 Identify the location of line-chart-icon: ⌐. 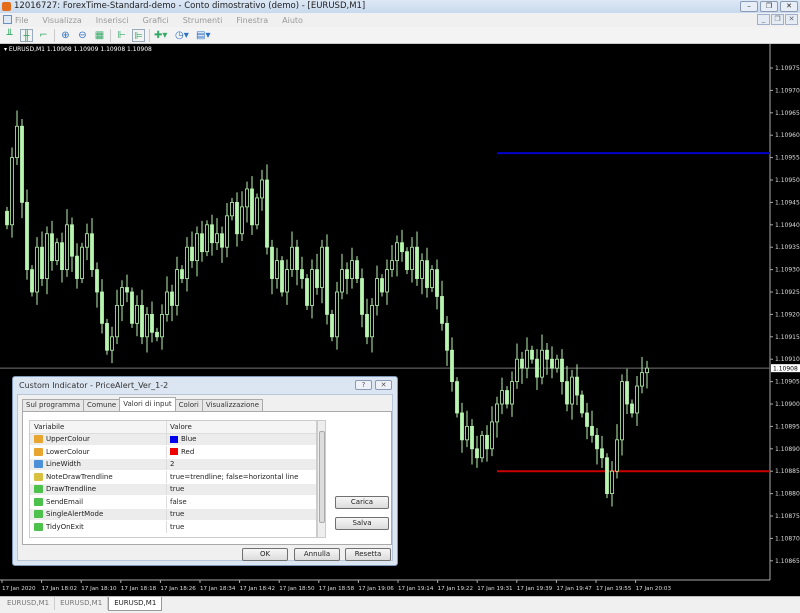
(43, 35).